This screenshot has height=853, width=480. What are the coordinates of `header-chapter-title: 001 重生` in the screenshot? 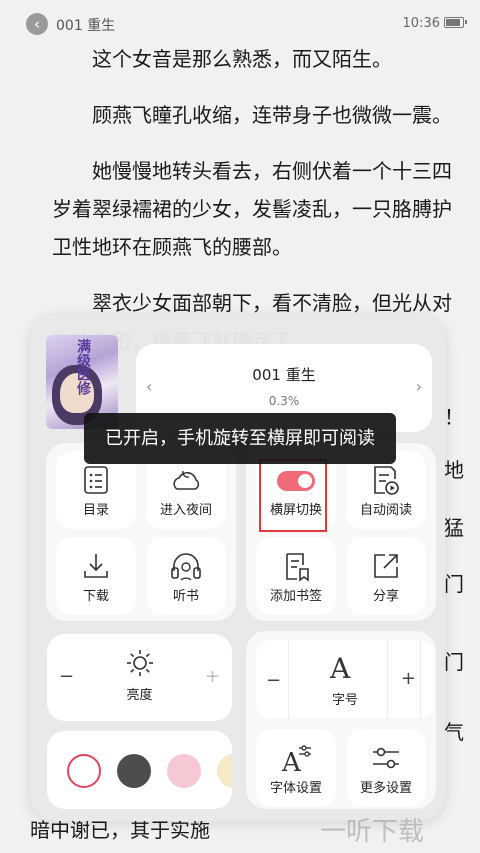 It's located at (86, 26).